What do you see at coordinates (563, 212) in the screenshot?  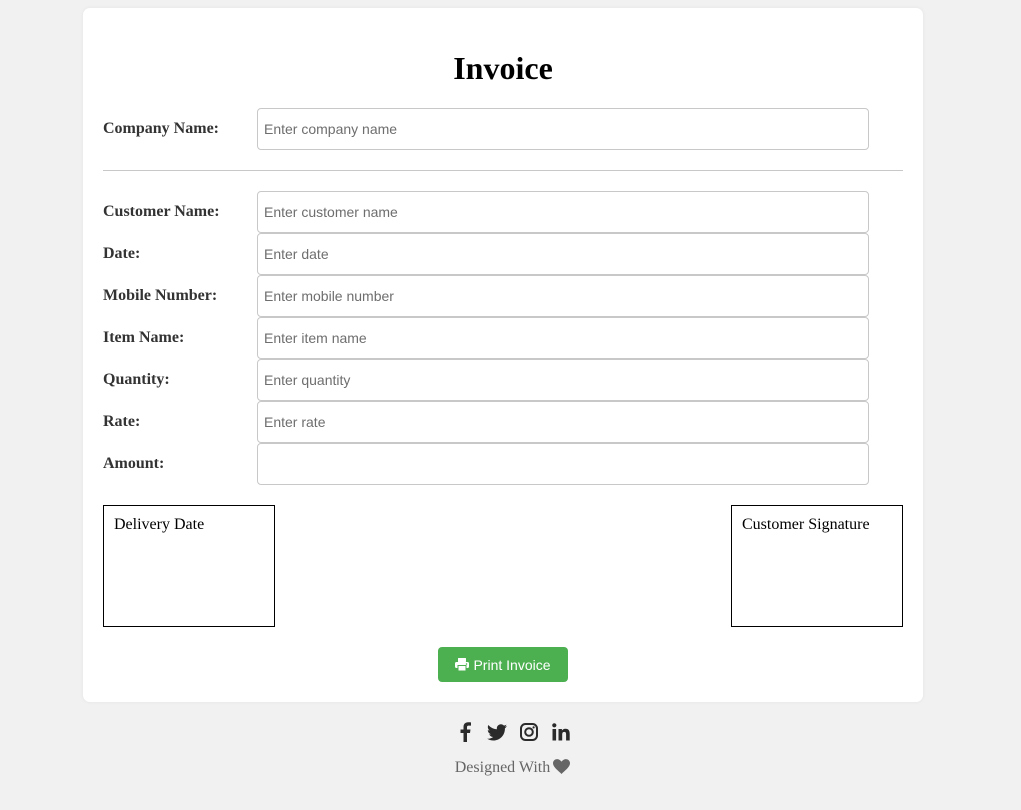 I see `customer-name-input` at bounding box center [563, 212].